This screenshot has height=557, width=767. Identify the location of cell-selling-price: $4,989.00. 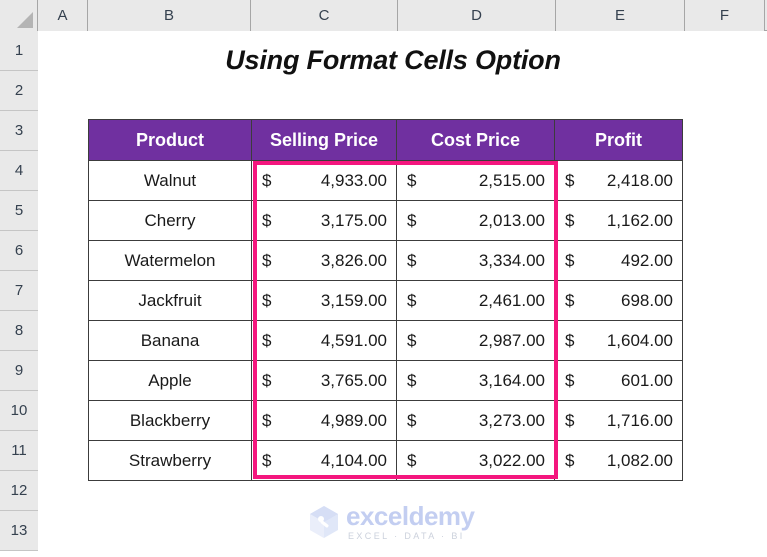
(324, 420).